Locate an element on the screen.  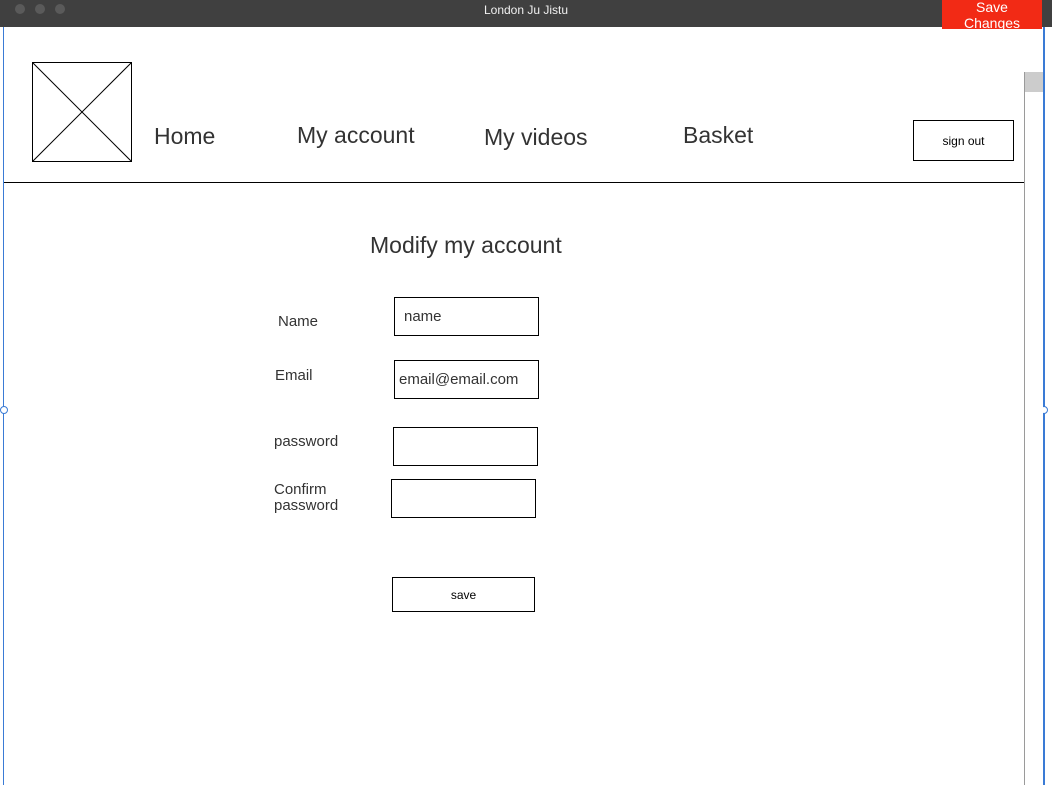
confirm-password-input is located at coordinates (463, 498).